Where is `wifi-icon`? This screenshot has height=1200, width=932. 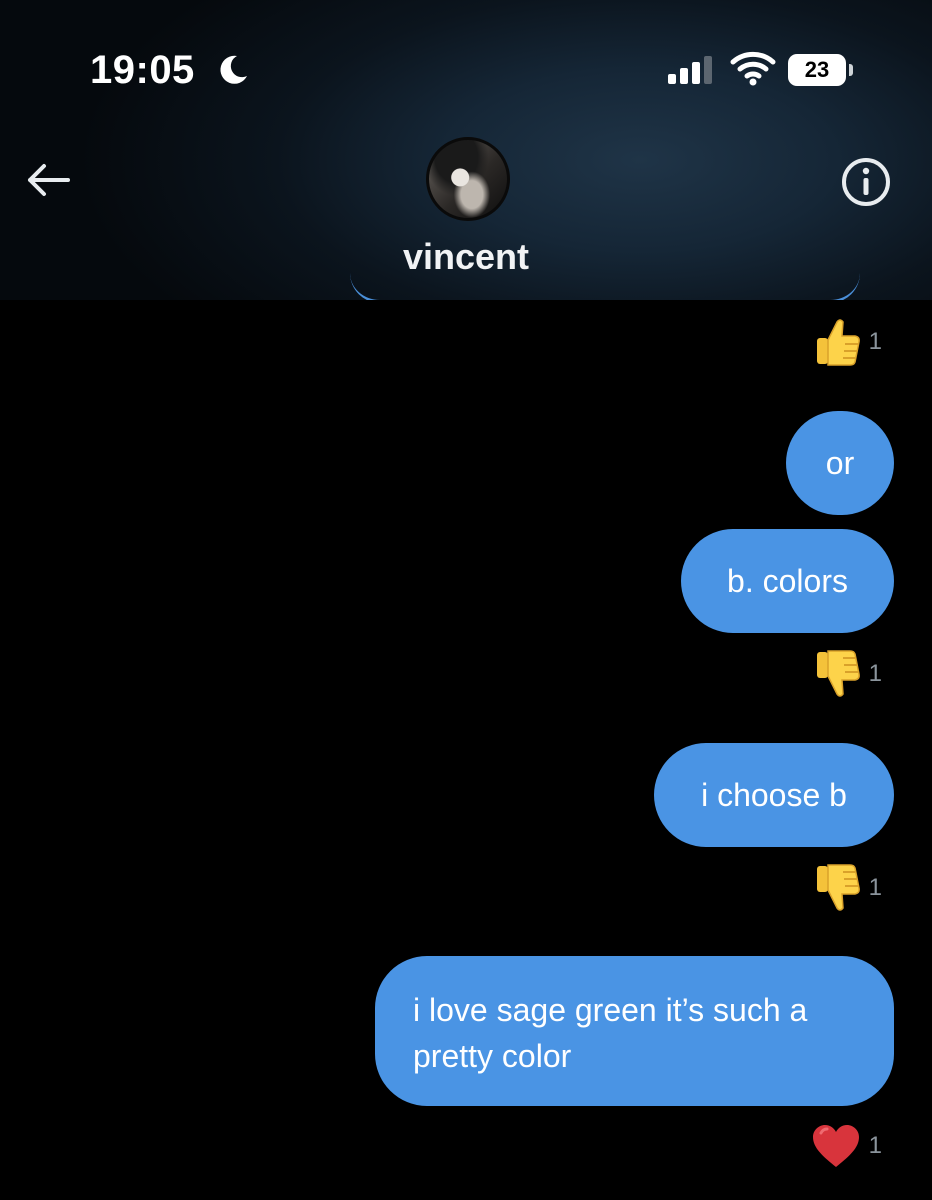 wifi-icon is located at coordinates (753, 68).